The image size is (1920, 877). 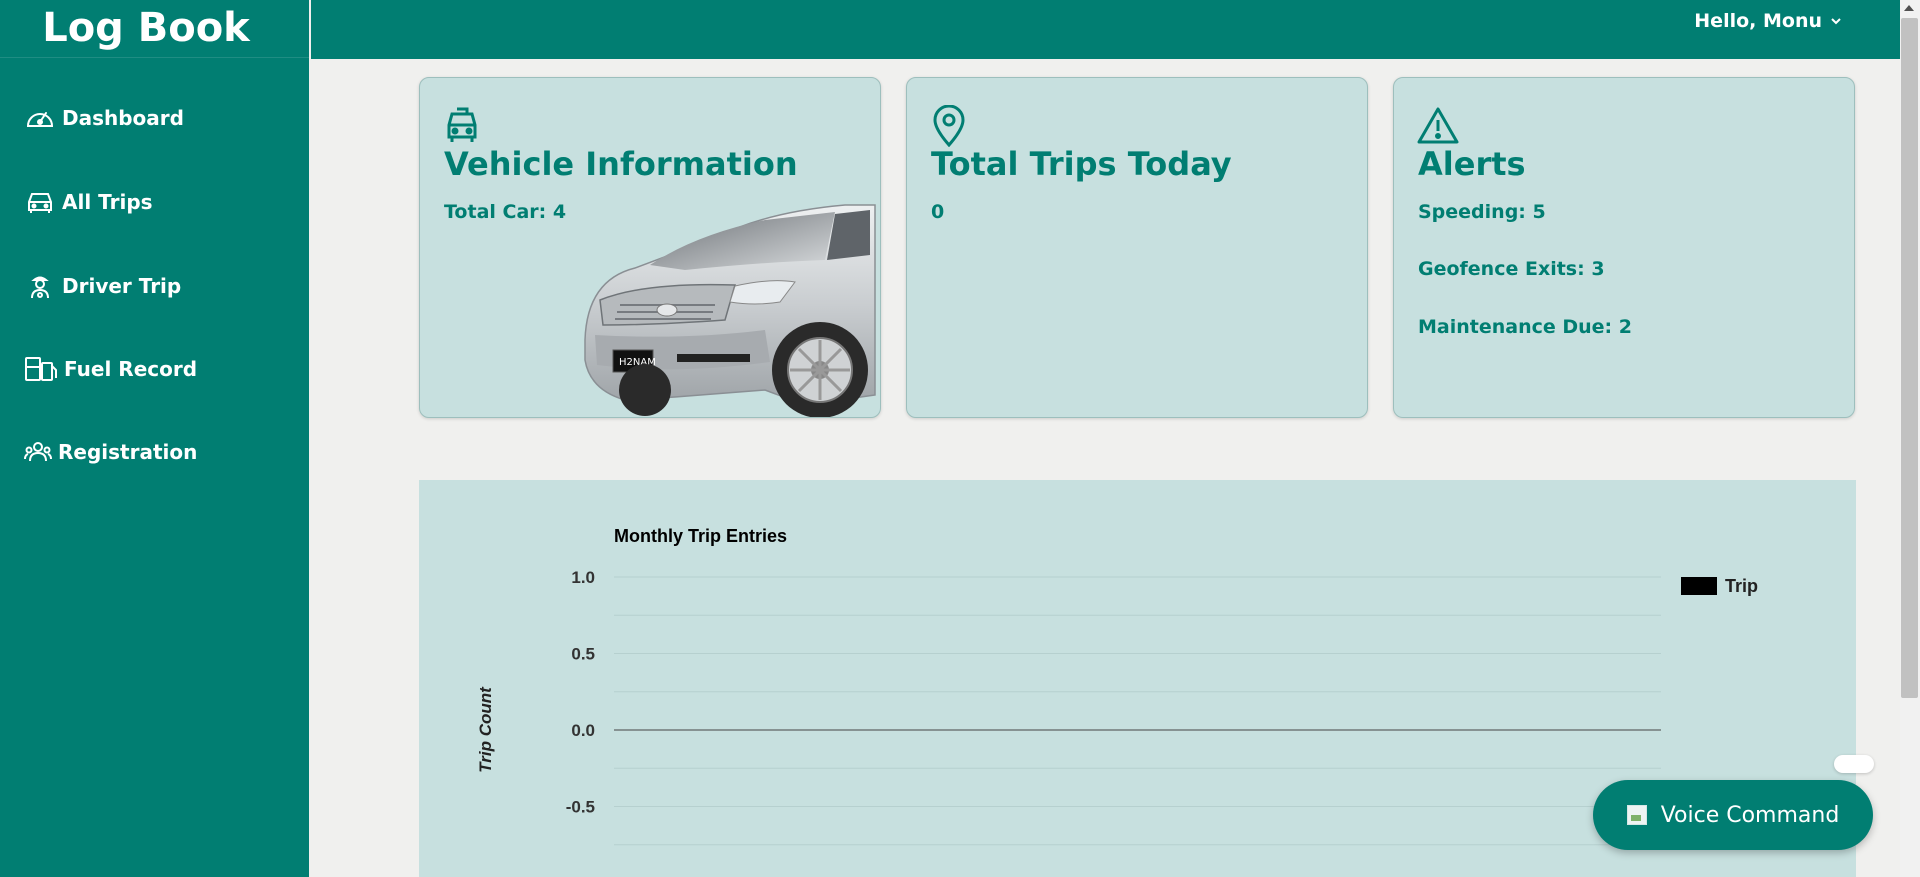 I want to click on sidebar-item-label: Registration, so click(x=128, y=452).